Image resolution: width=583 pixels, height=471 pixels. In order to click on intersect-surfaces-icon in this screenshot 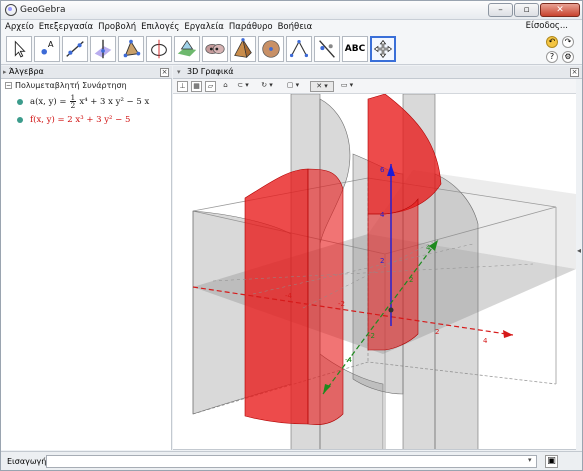, I will do `click(215, 49)`.